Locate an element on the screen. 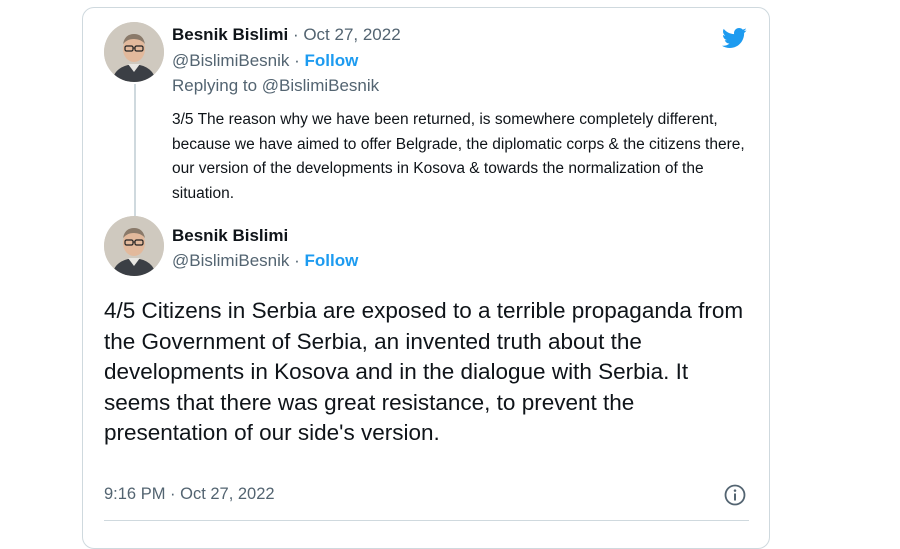  reply-author-name: Besnik Bislimi is located at coordinates (230, 34).